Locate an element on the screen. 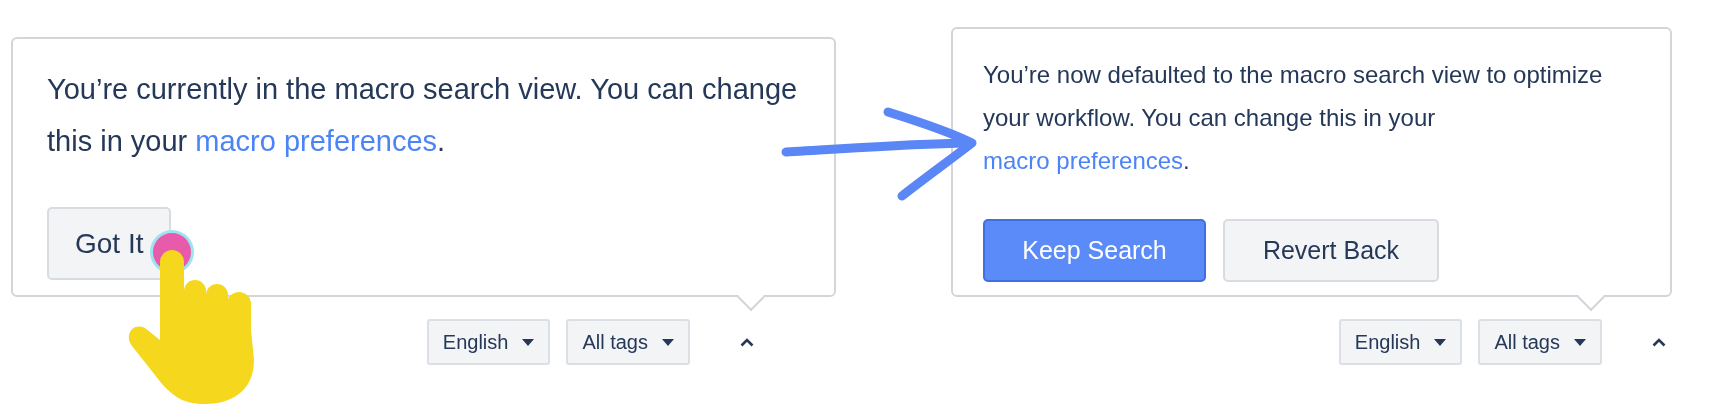 The height and width of the screenshot is (412, 1736). dismiss-button: Got It is located at coordinates (109, 243).